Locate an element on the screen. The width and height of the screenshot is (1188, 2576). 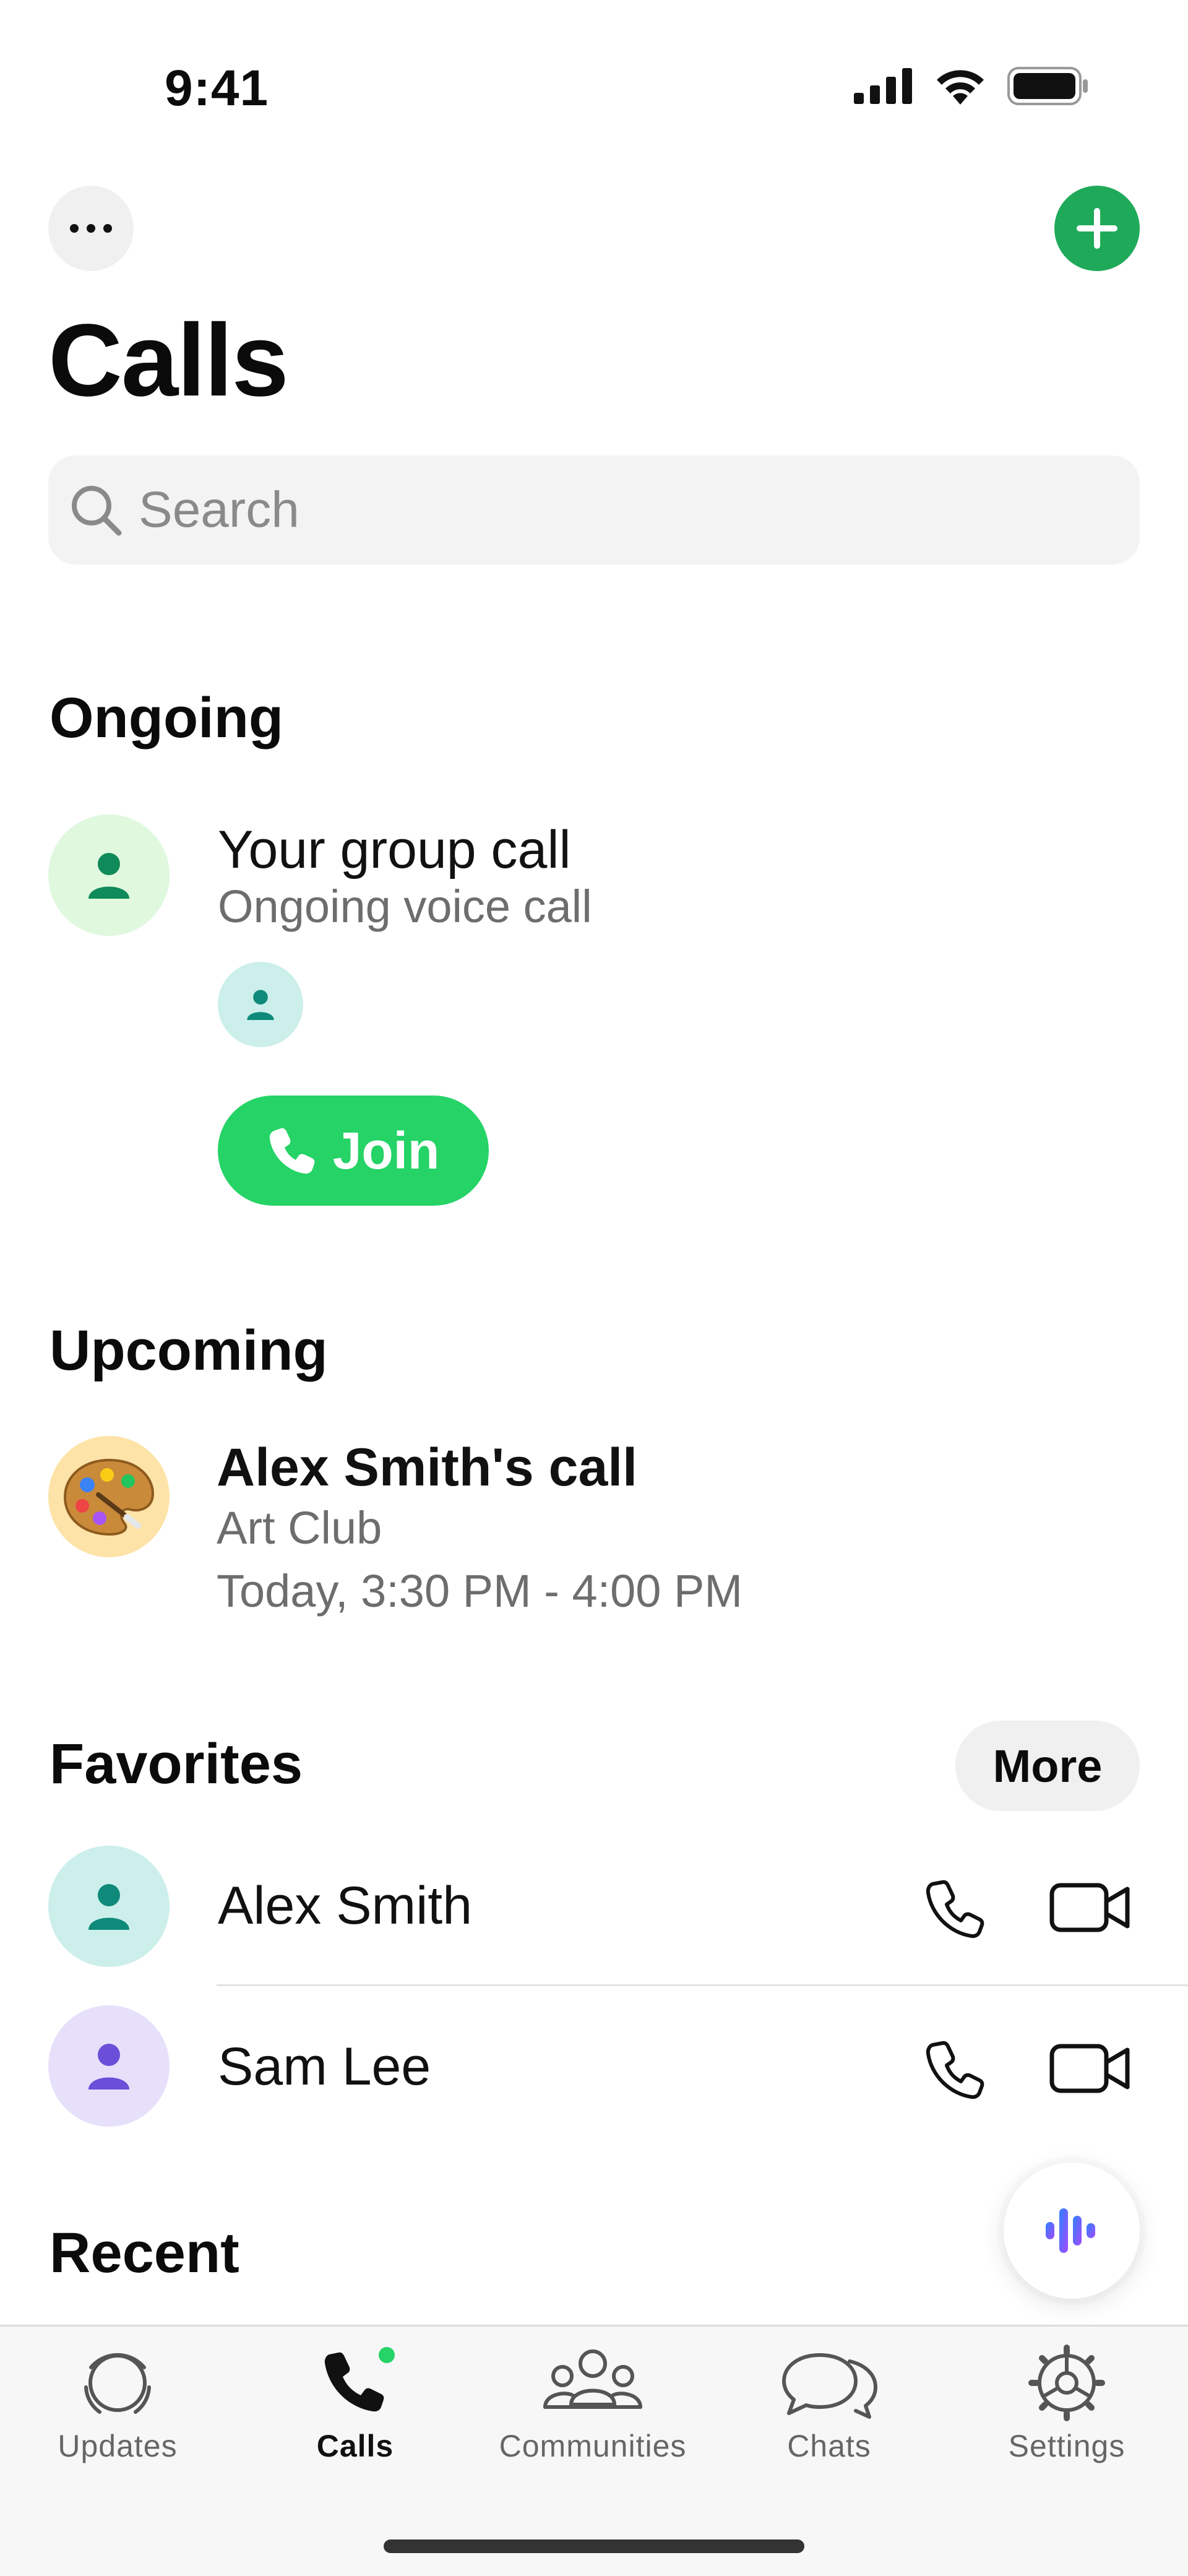
wifi-icon is located at coordinates (960, 87).